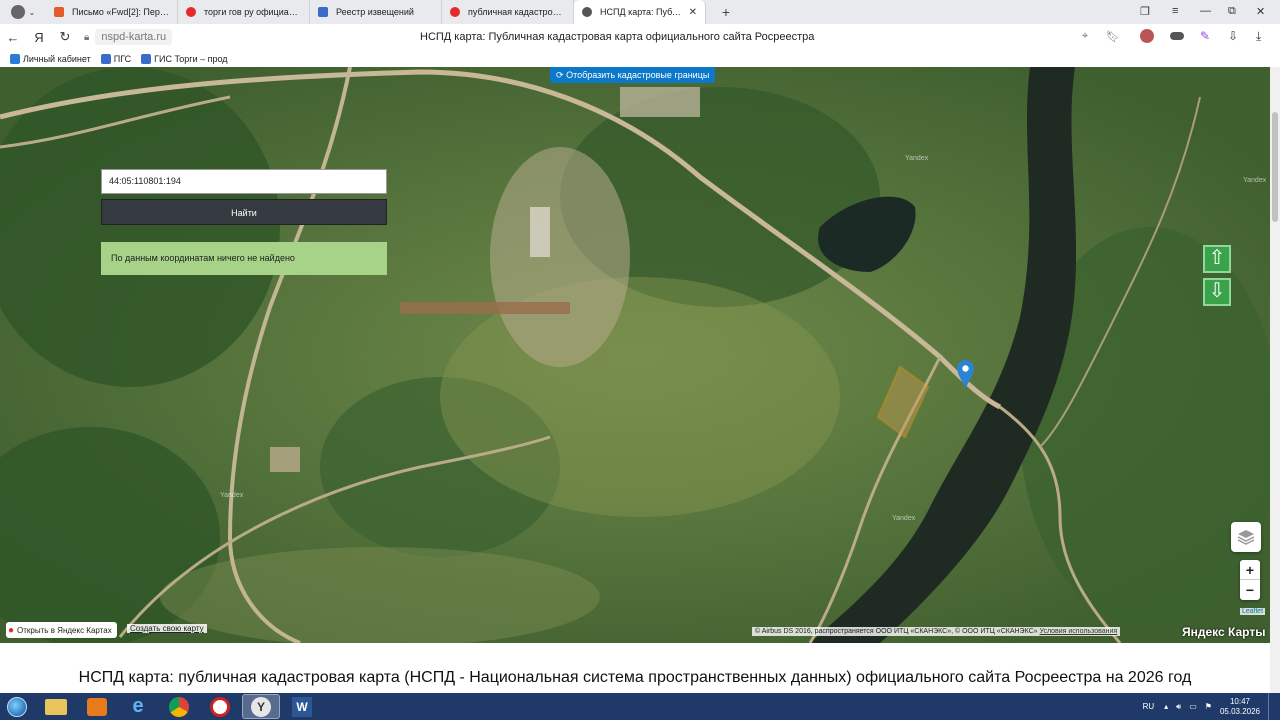  I want to click on leaflet-attribution-link: Leaflet, so click(1253, 611).